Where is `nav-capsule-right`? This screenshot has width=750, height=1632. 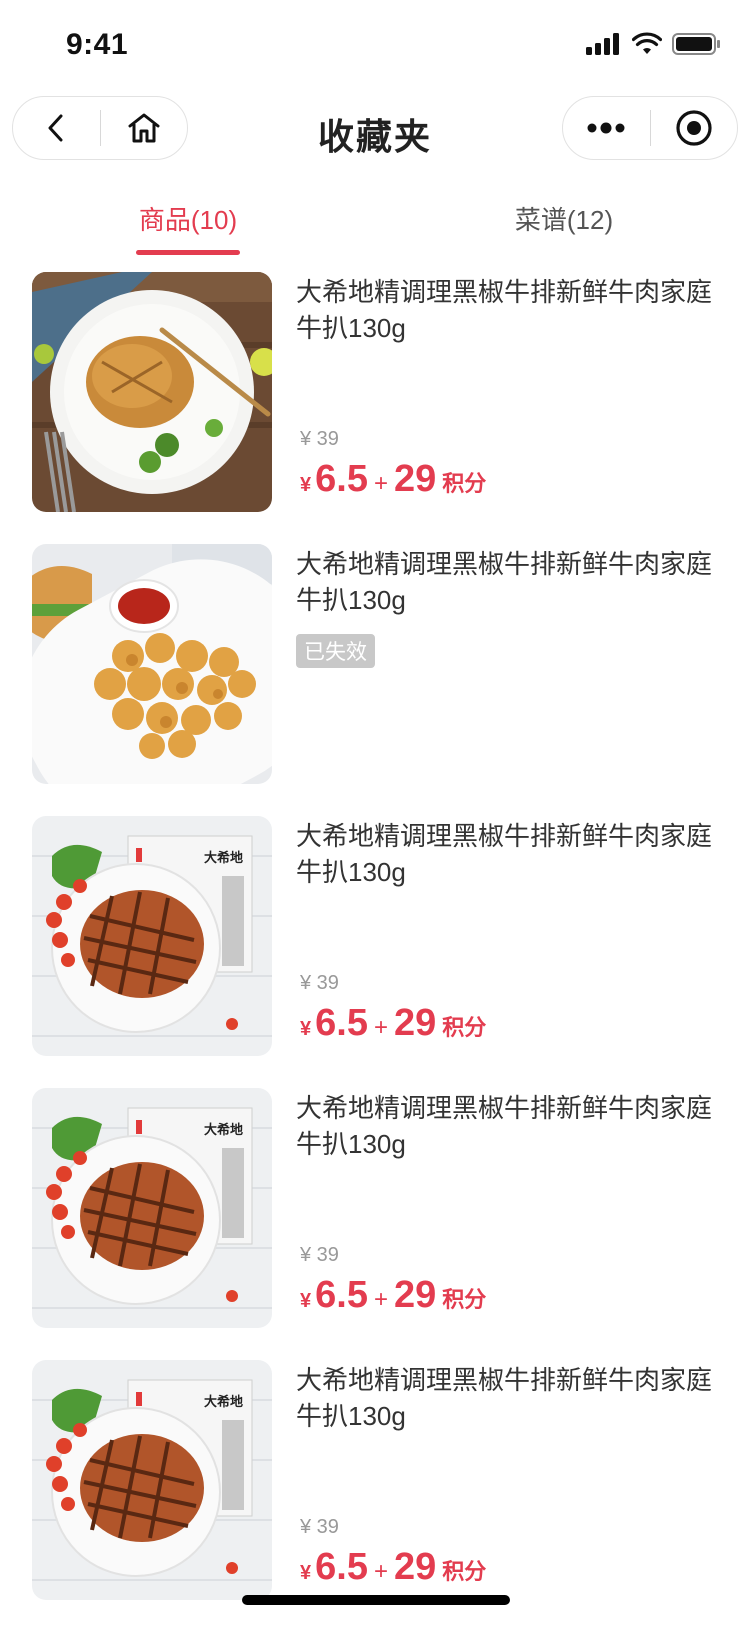
nav-capsule-right is located at coordinates (650, 128).